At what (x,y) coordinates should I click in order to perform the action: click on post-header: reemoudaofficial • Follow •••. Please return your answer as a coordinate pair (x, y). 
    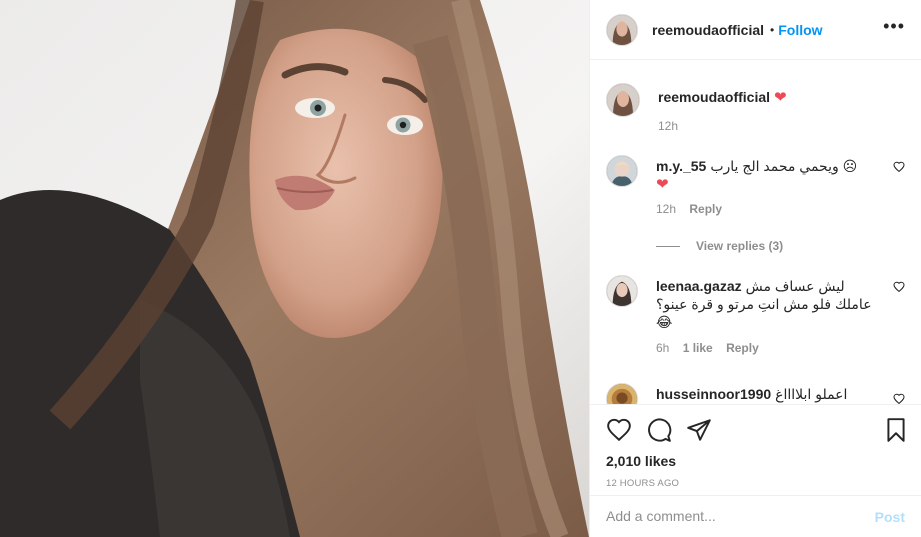
    Looking at the image, I should click on (755, 30).